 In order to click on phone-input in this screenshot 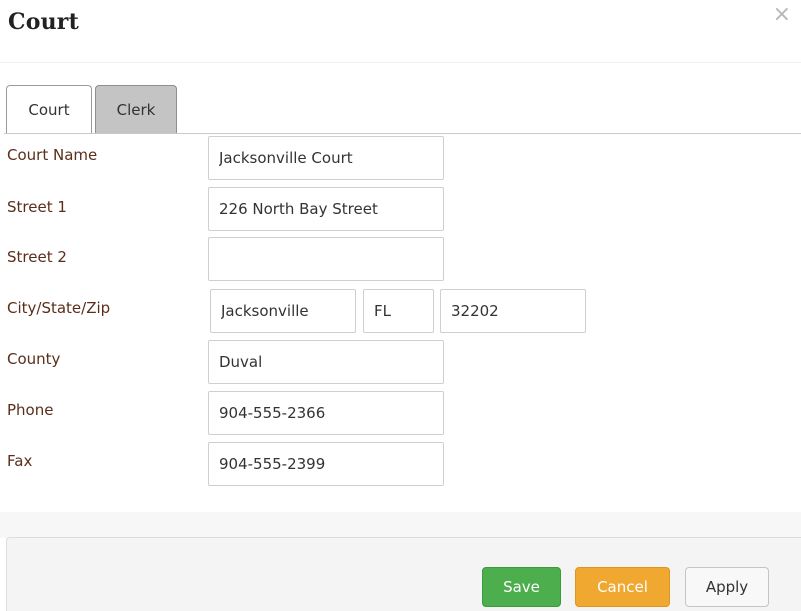, I will do `click(326, 413)`.